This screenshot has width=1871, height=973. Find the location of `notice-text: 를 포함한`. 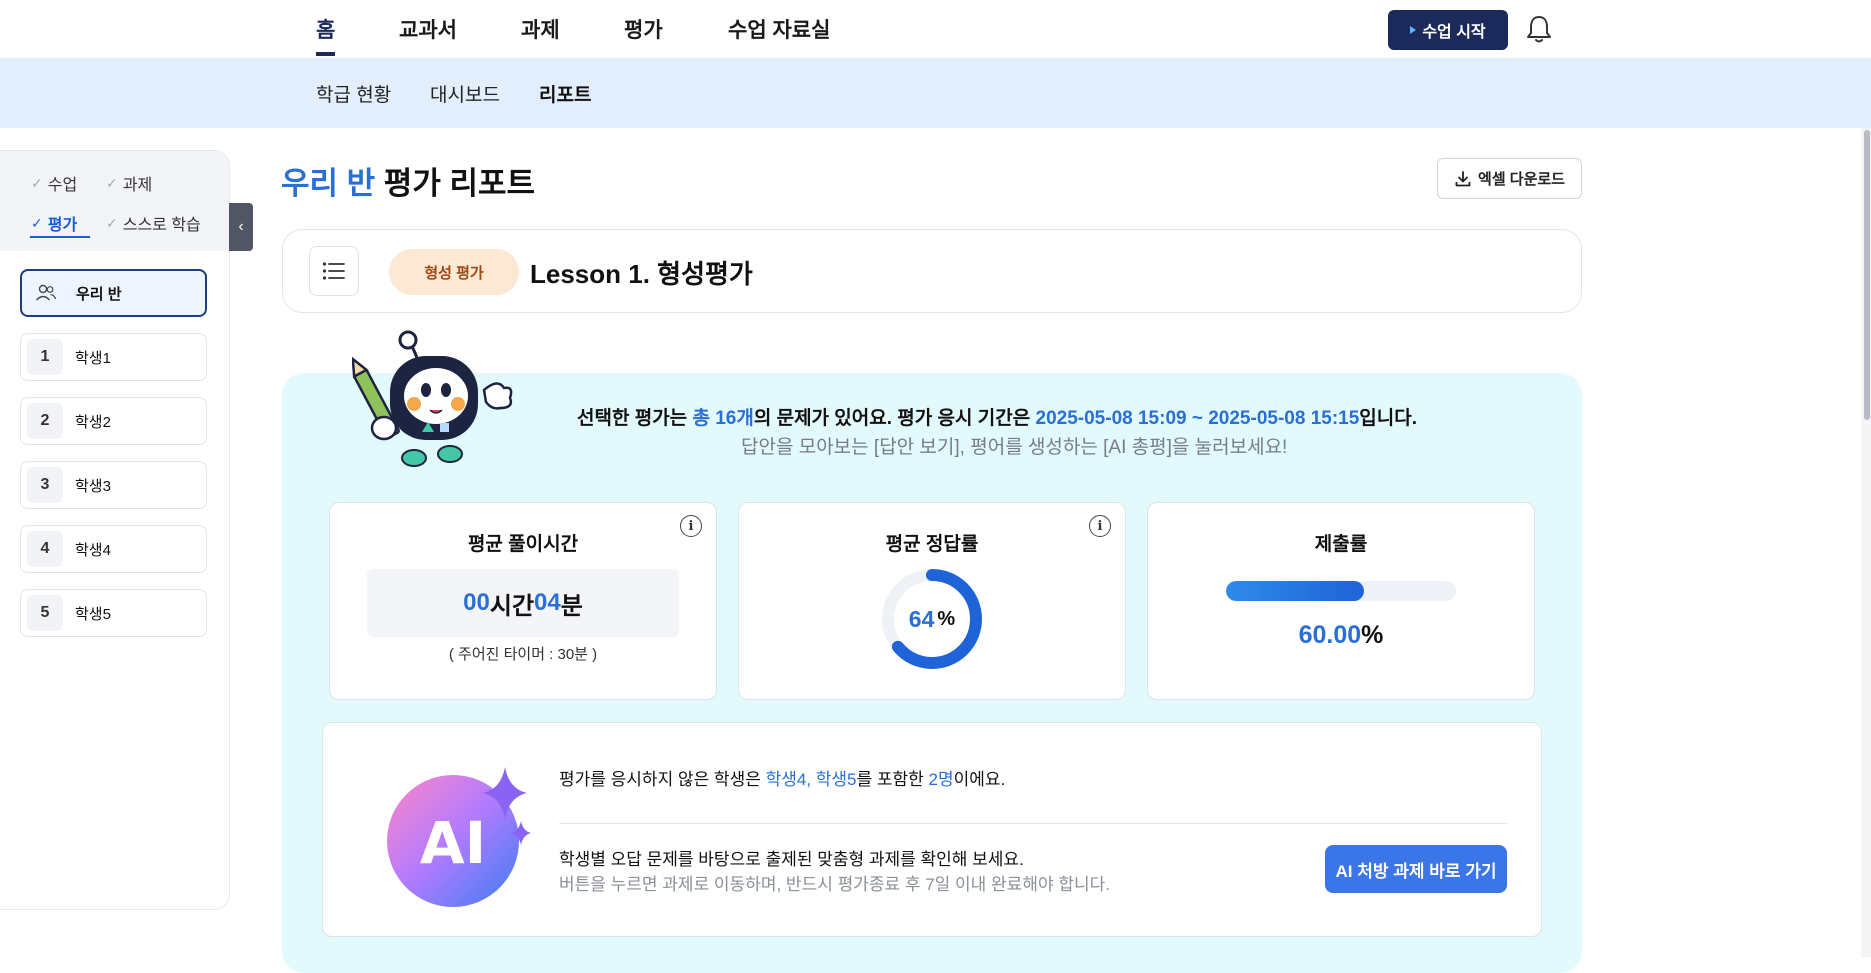

notice-text: 를 포함한 is located at coordinates (892, 779).